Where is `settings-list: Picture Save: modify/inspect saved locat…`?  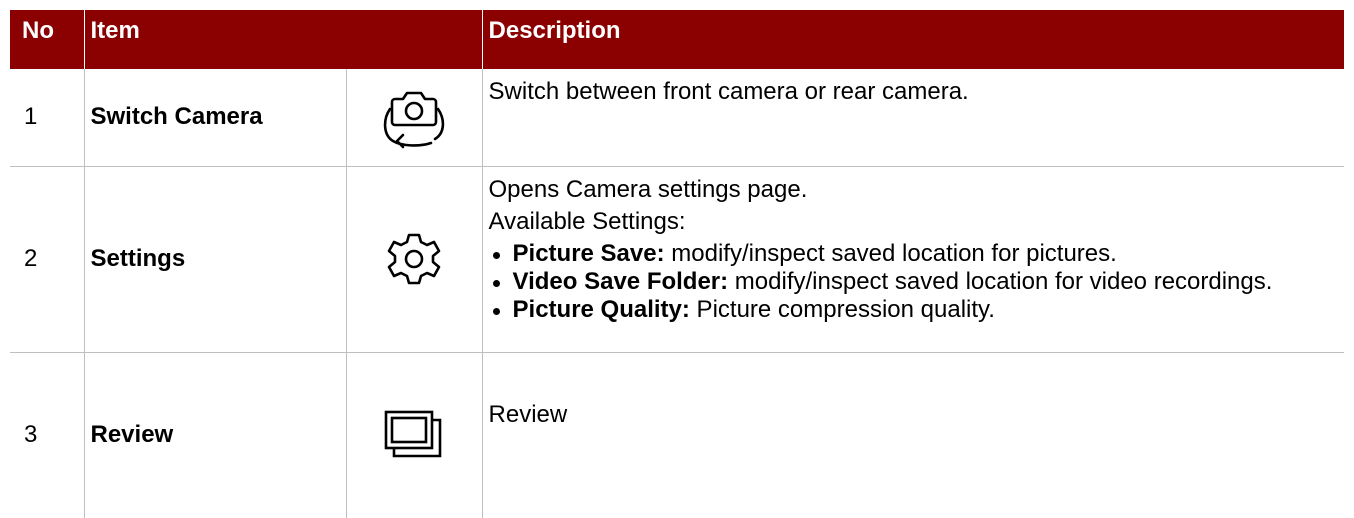
settings-list: Picture Save: modify/inspect saved locat… is located at coordinates (914, 282).